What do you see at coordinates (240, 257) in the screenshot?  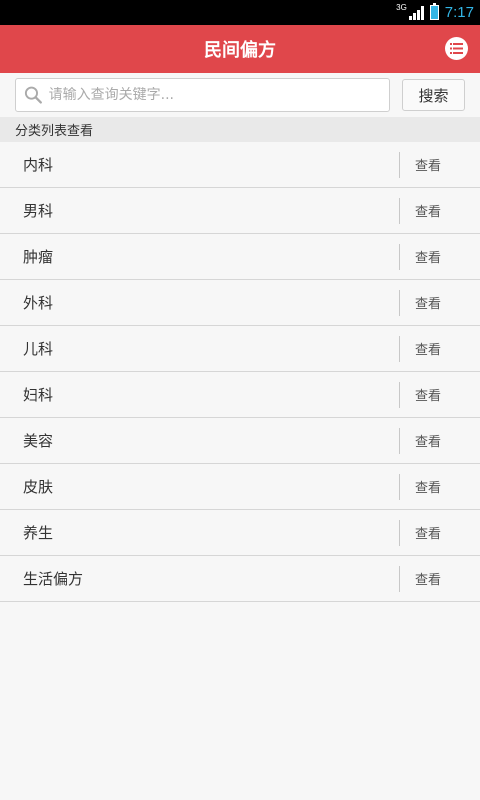 I see `list-item: 肿瘤 查看` at bounding box center [240, 257].